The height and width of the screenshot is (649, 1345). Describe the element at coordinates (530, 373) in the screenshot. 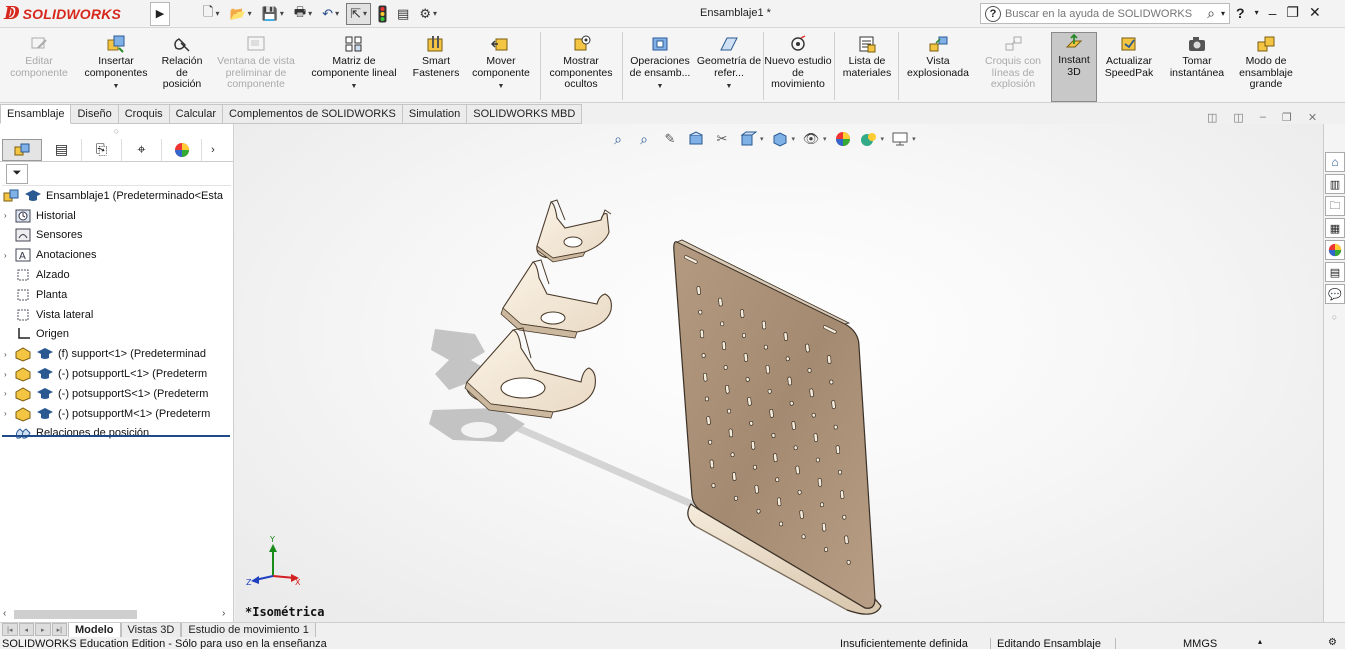

I see `pot-support-large` at that location.